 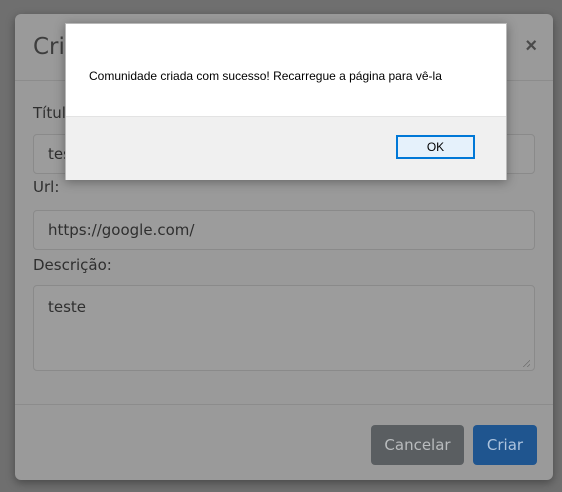 I want to click on alert-footer: OK, so click(x=286, y=148).